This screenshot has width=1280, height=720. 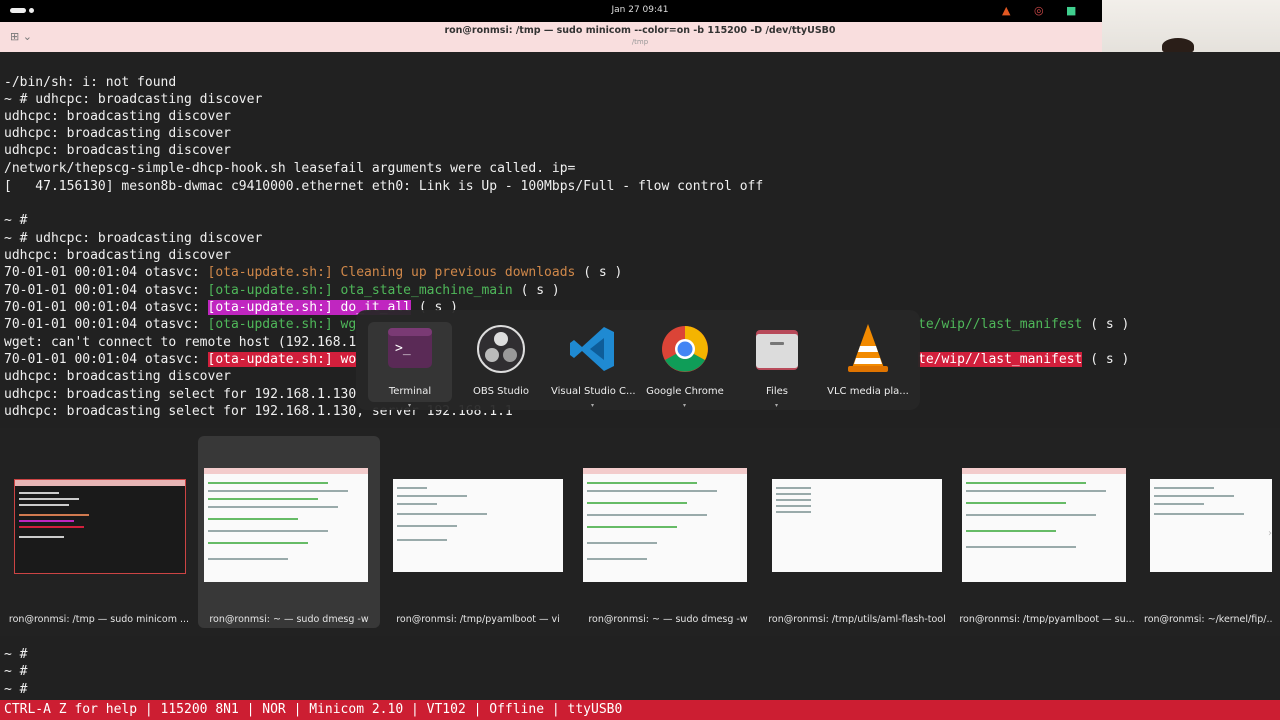 I want to click on terminal-line: ~ #, so click(x=16, y=220).